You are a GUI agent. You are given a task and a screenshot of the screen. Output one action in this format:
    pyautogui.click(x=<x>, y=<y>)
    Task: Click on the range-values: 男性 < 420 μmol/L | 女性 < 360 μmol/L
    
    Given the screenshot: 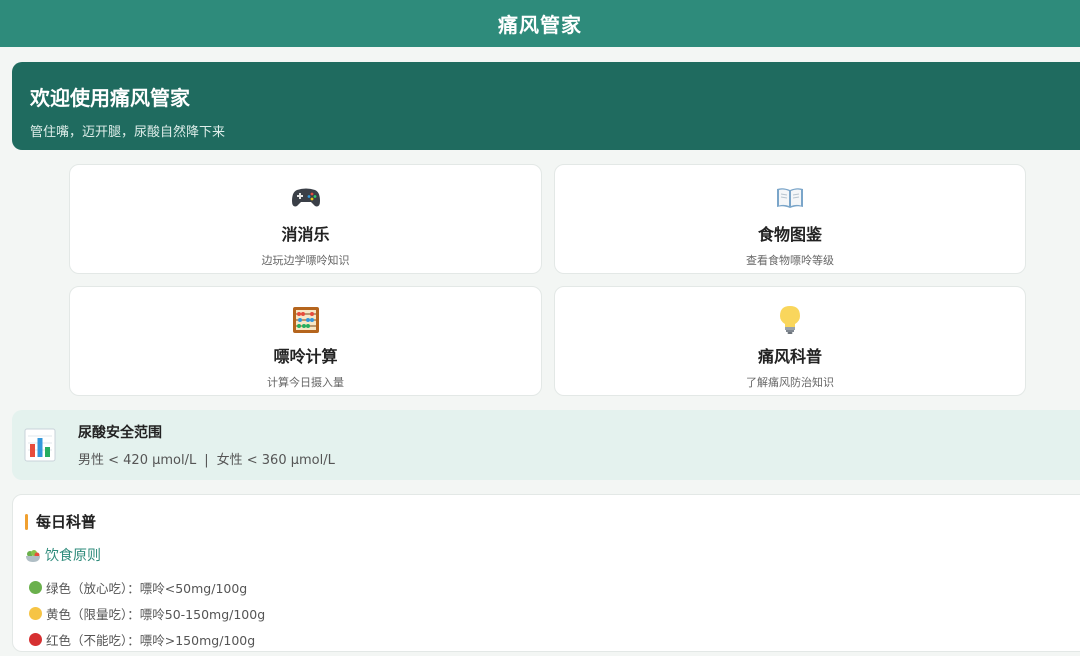 What is the action you would take?
    pyautogui.click(x=206, y=458)
    